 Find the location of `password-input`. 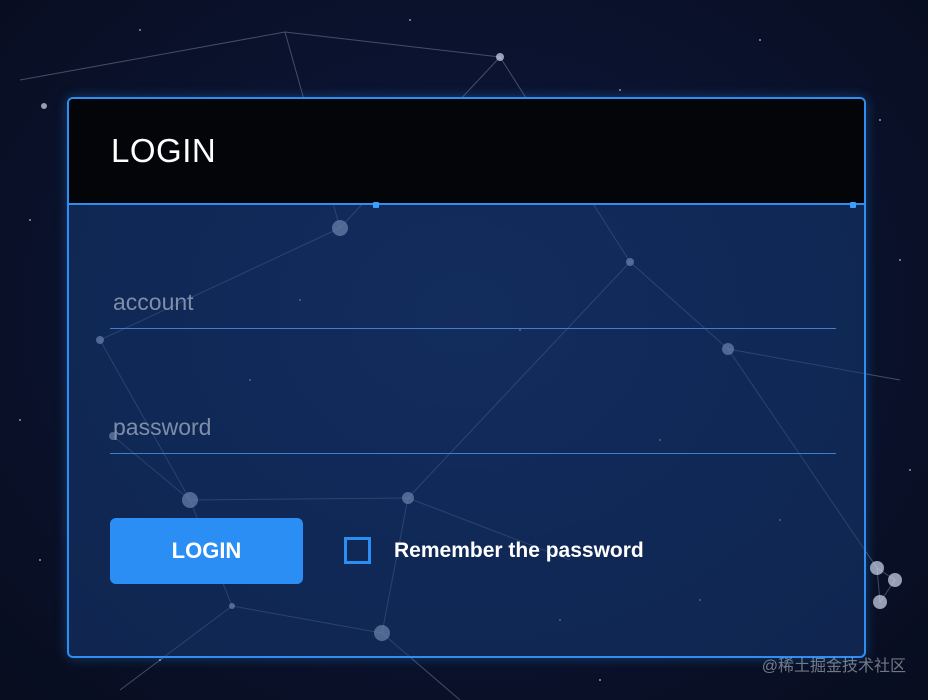

password-input is located at coordinates (473, 430).